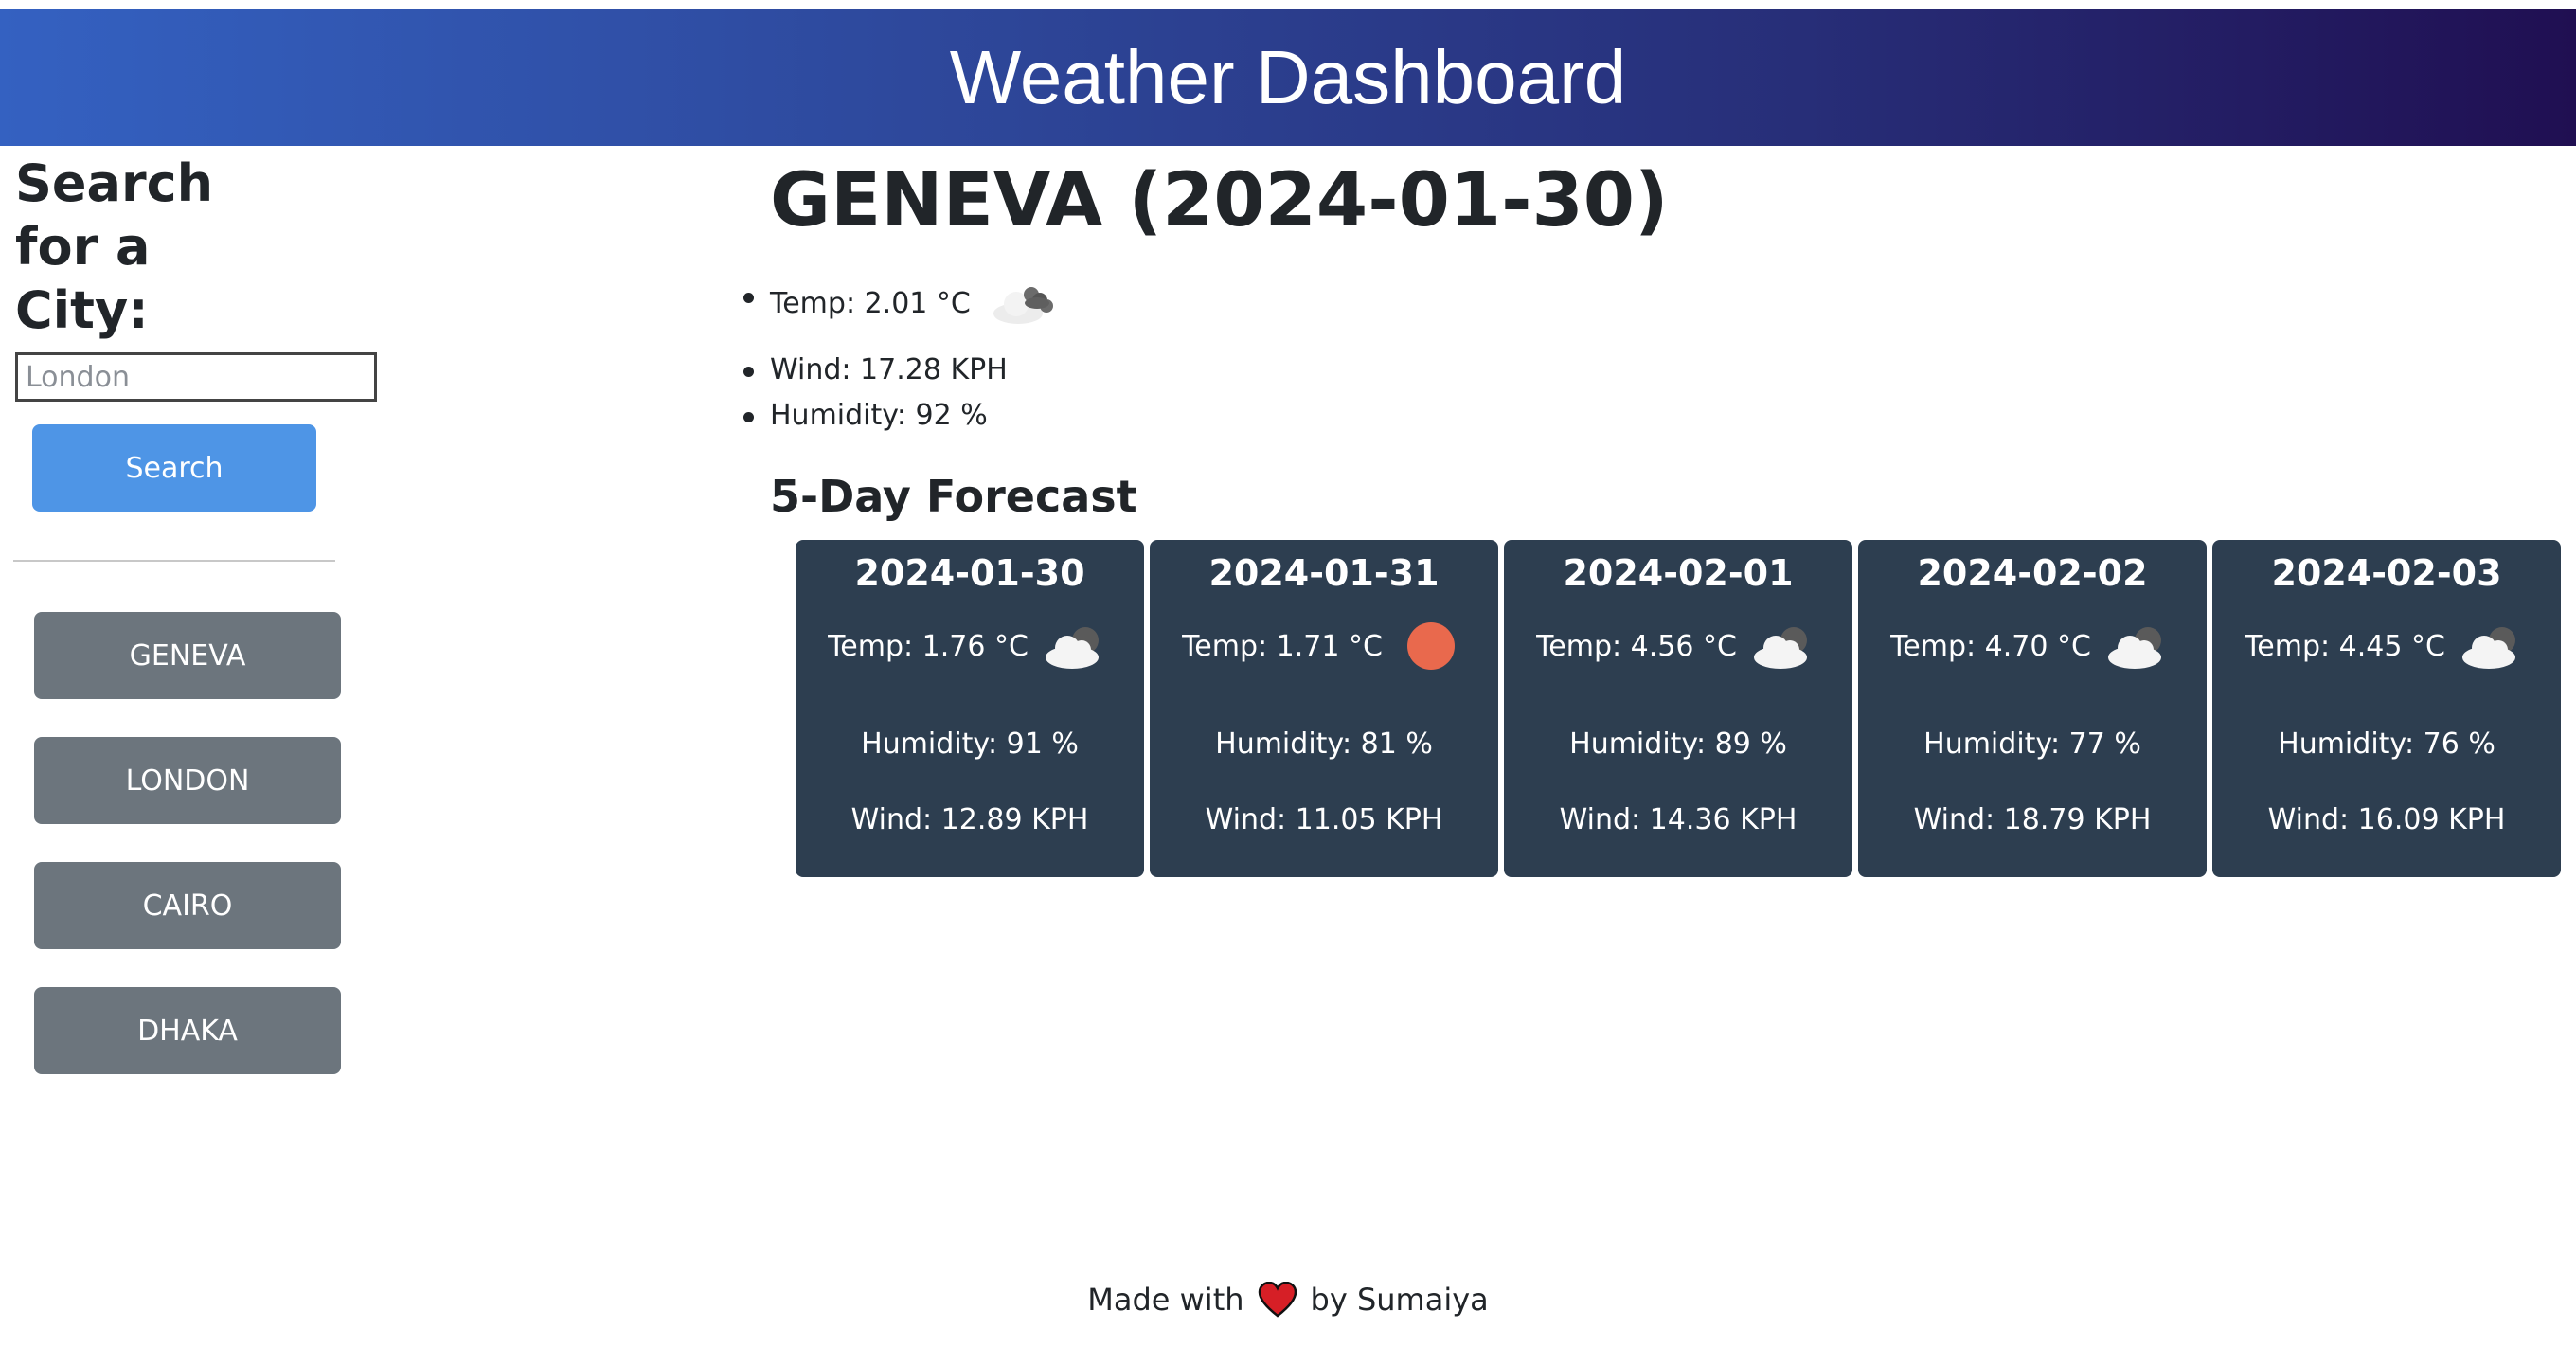 Image resolution: width=2576 pixels, height=1347 pixels. Describe the element at coordinates (1324, 573) in the screenshot. I see `forecast-date: 2024-01-31` at that location.